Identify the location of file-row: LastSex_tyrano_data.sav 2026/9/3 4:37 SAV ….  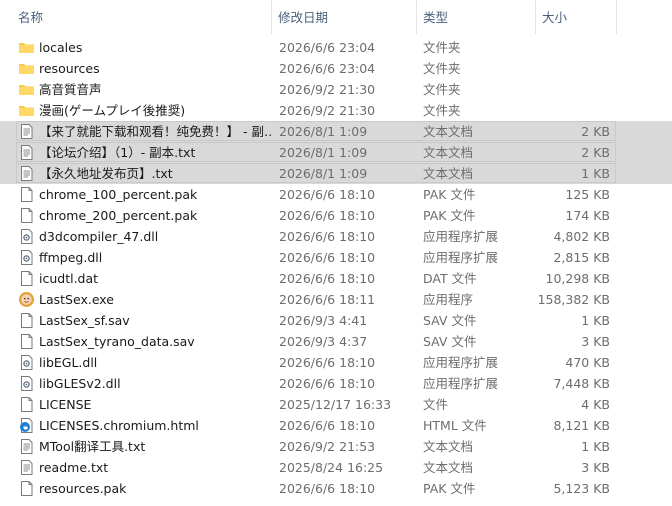
(336, 341).